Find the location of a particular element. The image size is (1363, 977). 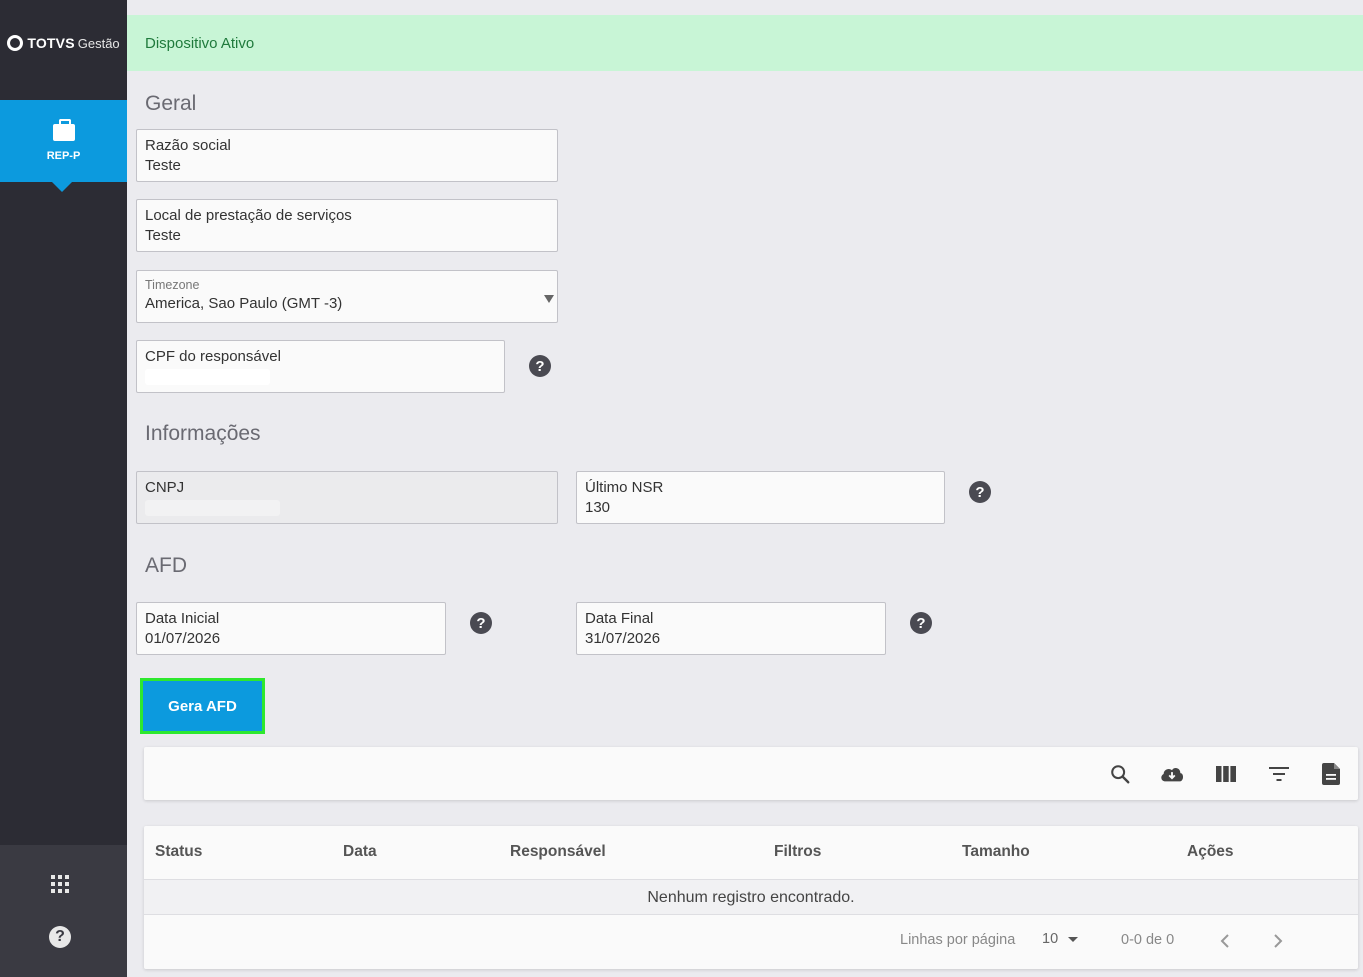

local-servicos-field: Local de prestação de serviços Teste is located at coordinates (347, 225).